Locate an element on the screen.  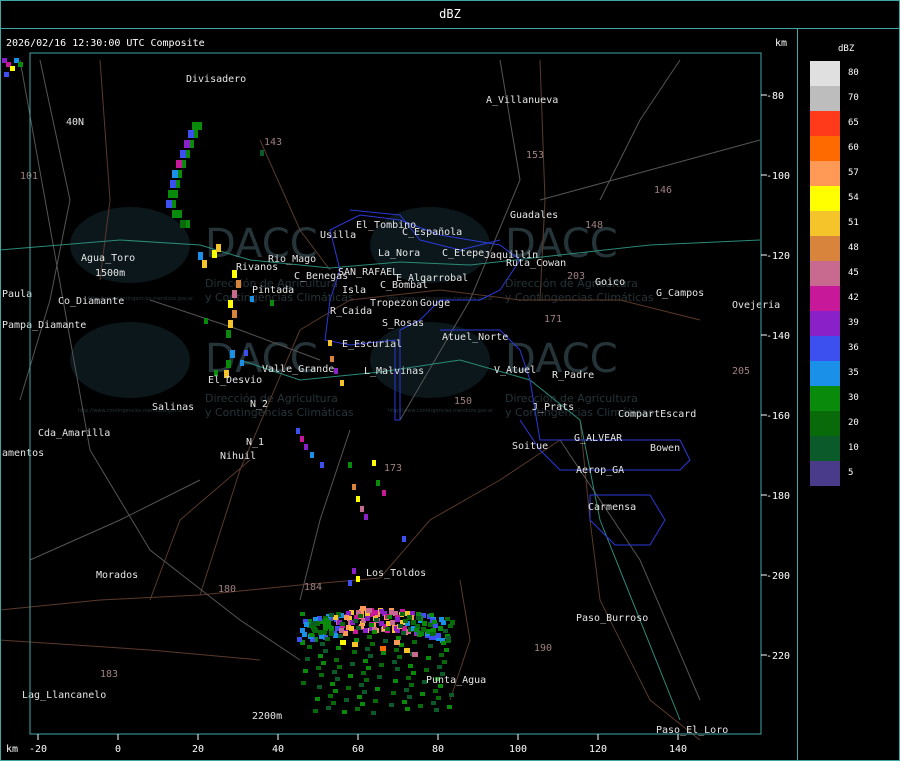
label-rn143a: 143 is located at coordinates (273, 142).